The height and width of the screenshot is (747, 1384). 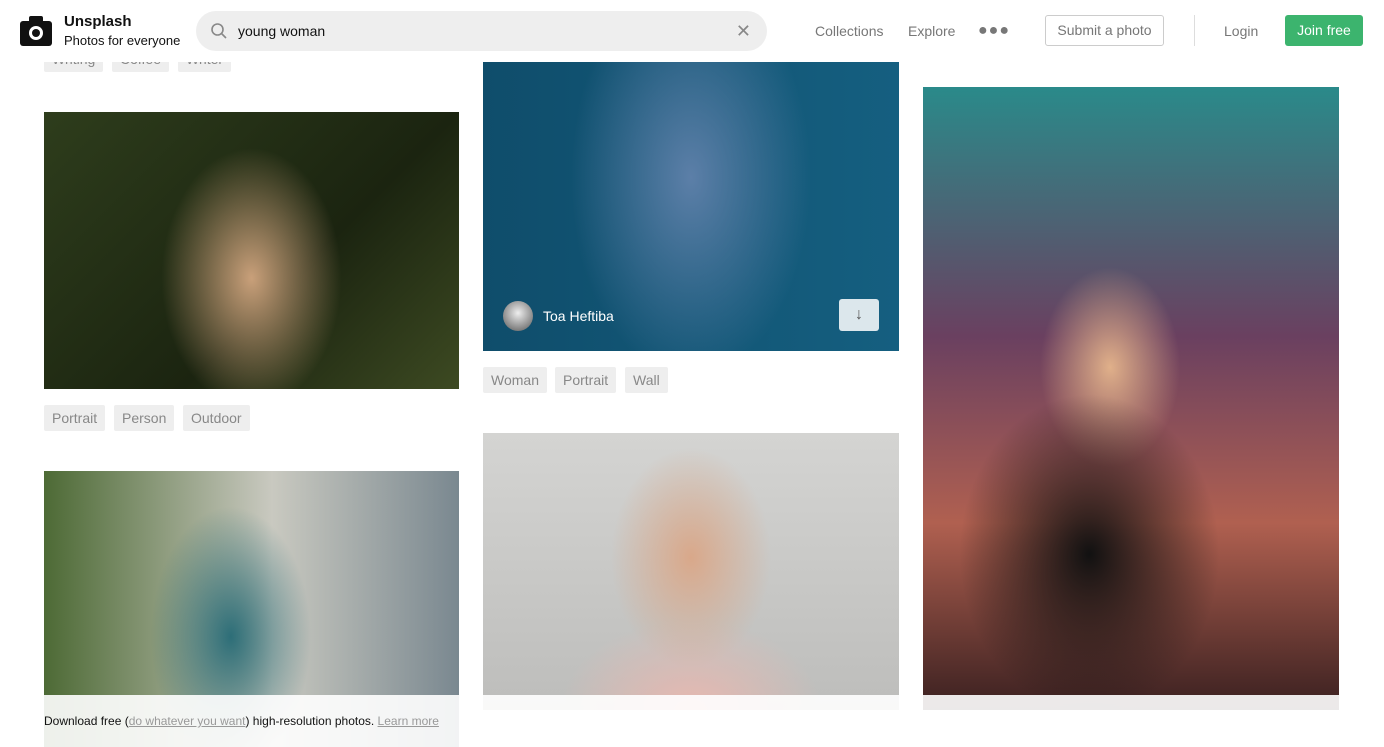 I want to click on search-input, so click(x=478, y=31).